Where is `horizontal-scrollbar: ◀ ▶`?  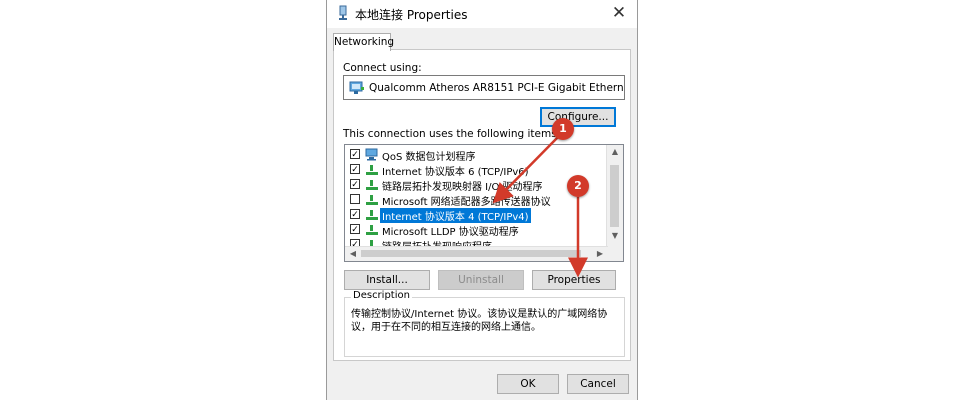 horizontal-scrollbar: ◀ ▶ is located at coordinates (476, 253).